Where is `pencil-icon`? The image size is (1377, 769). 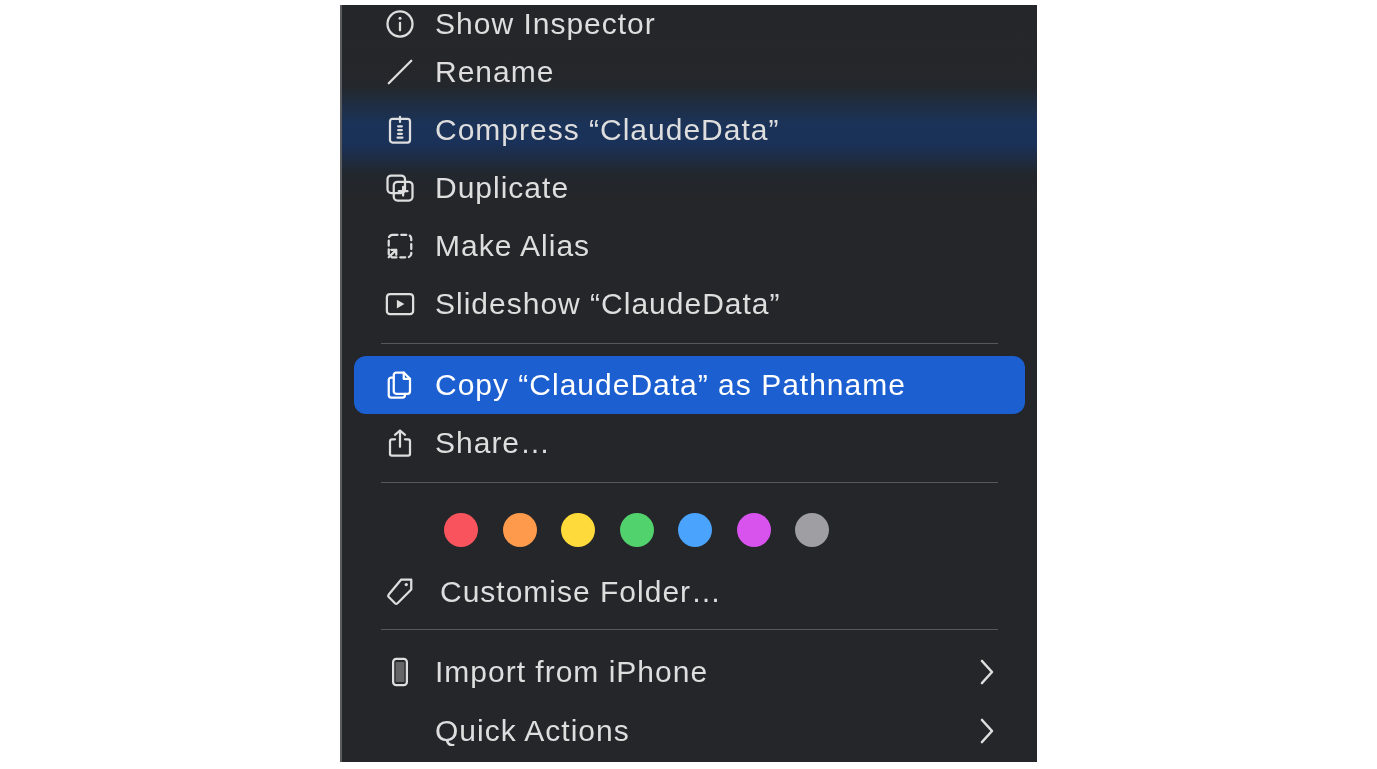
pencil-icon is located at coordinates (400, 72).